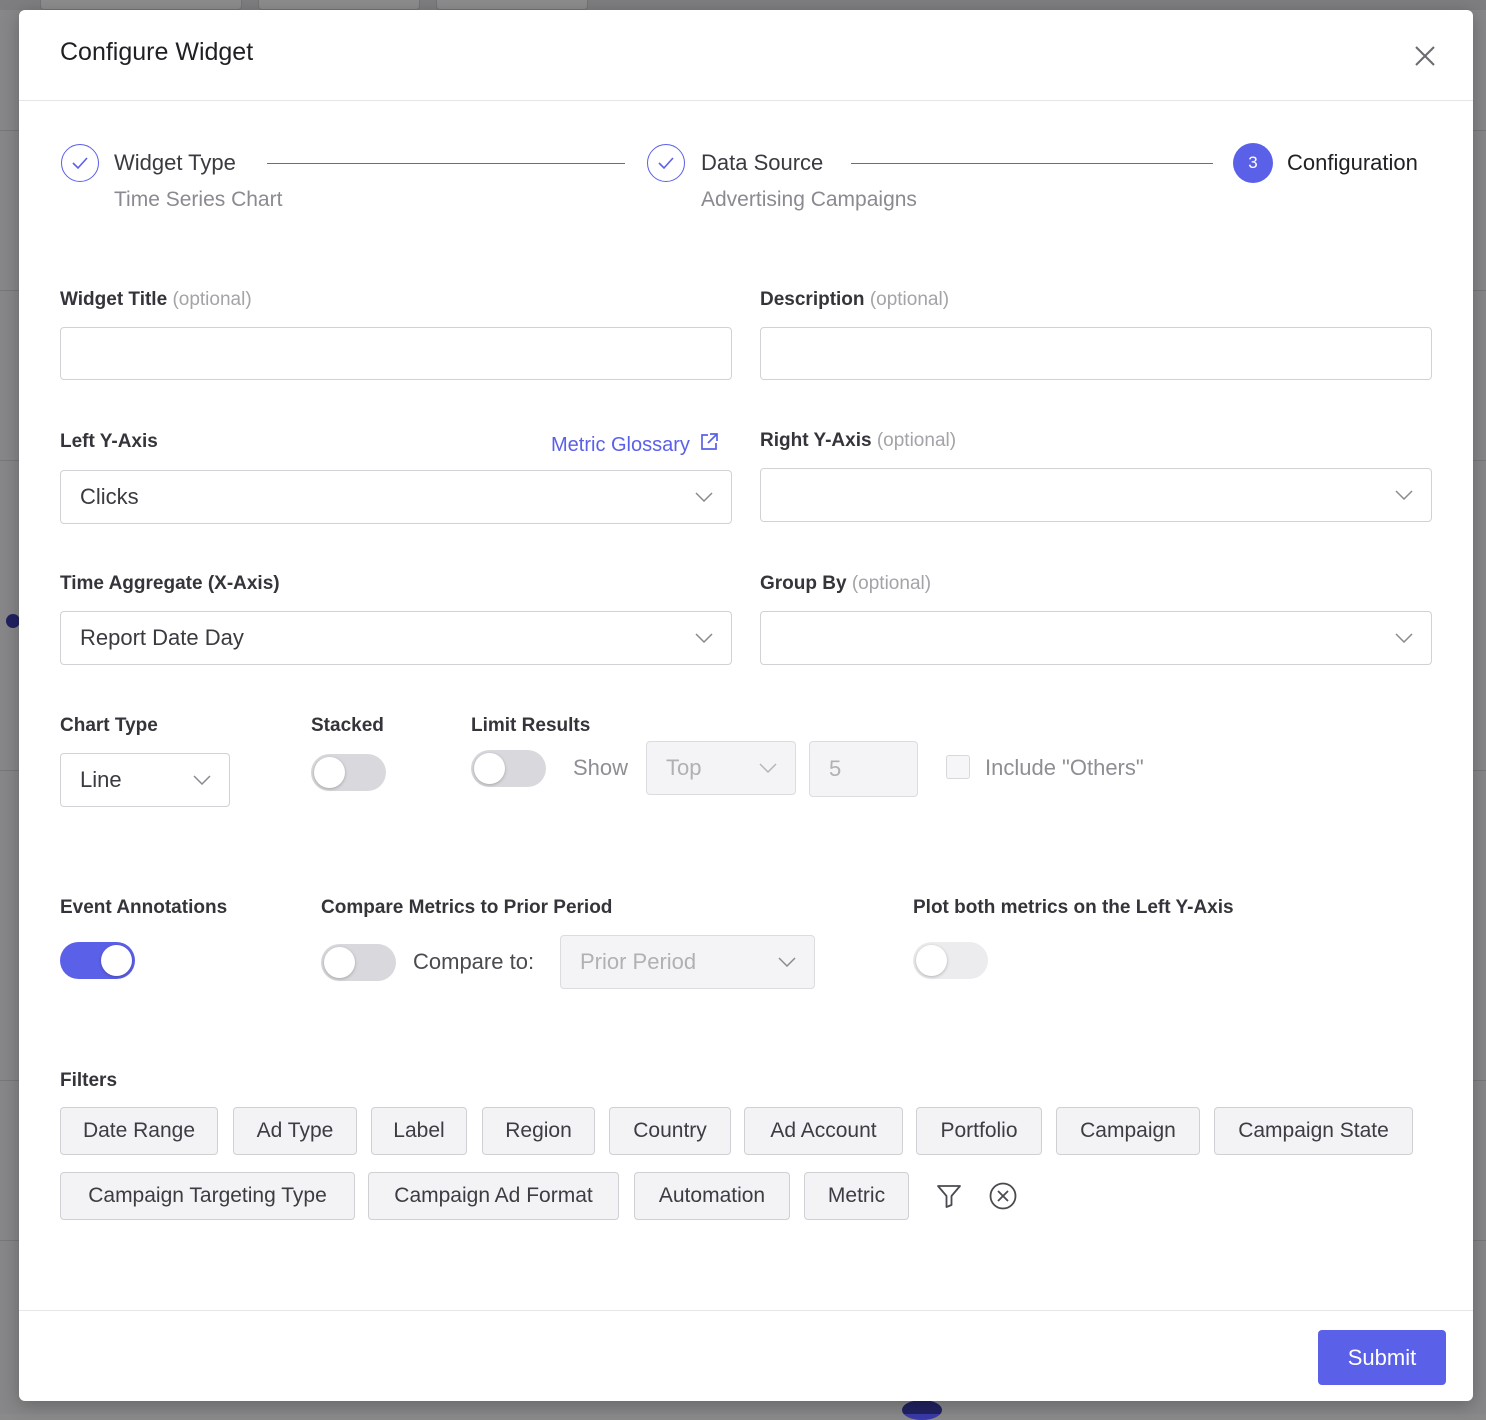 The width and height of the screenshot is (1486, 1420). Describe the element at coordinates (538, 1131) in the screenshot. I see `filter-chip-region: Region` at that location.